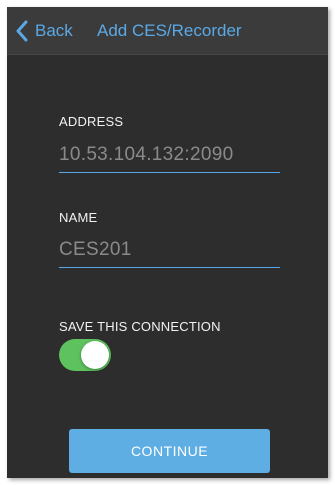  What do you see at coordinates (78, 217) in the screenshot?
I see `name-label: NAME` at bounding box center [78, 217].